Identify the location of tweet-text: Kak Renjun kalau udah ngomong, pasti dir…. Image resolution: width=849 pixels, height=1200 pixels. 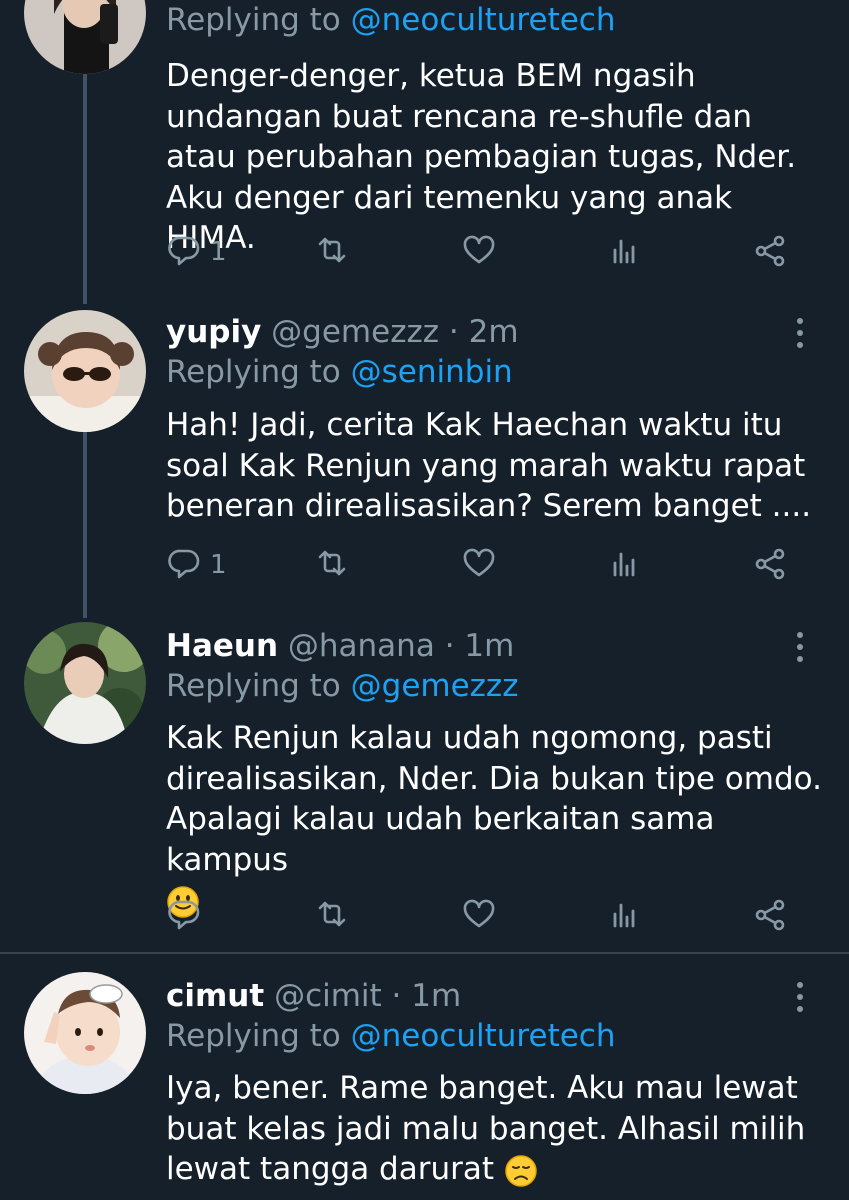
(496, 819).